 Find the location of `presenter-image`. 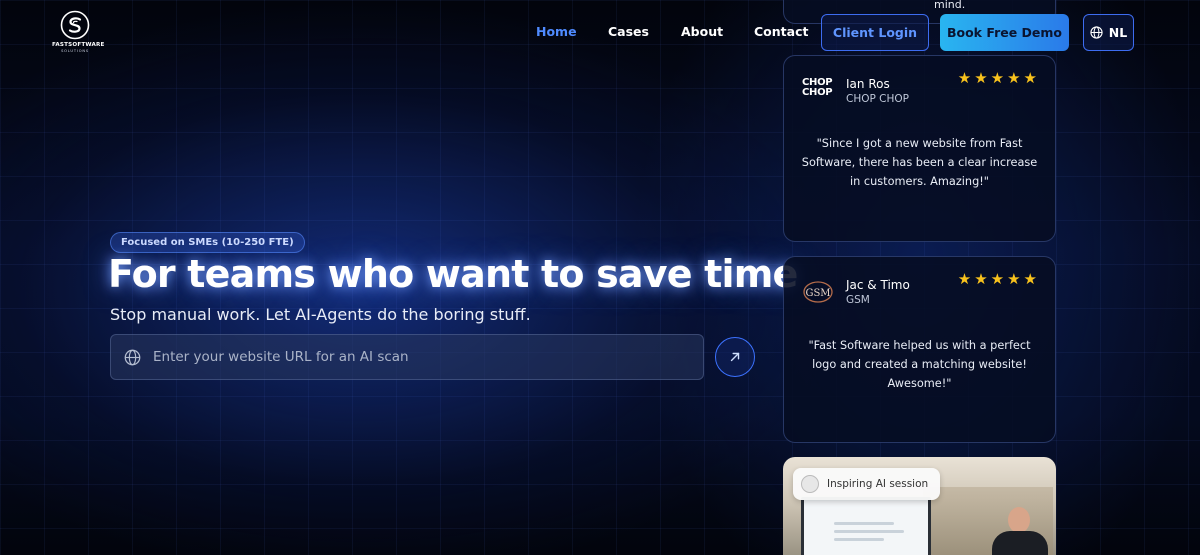

presenter-image is located at coordinates (1018, 531).